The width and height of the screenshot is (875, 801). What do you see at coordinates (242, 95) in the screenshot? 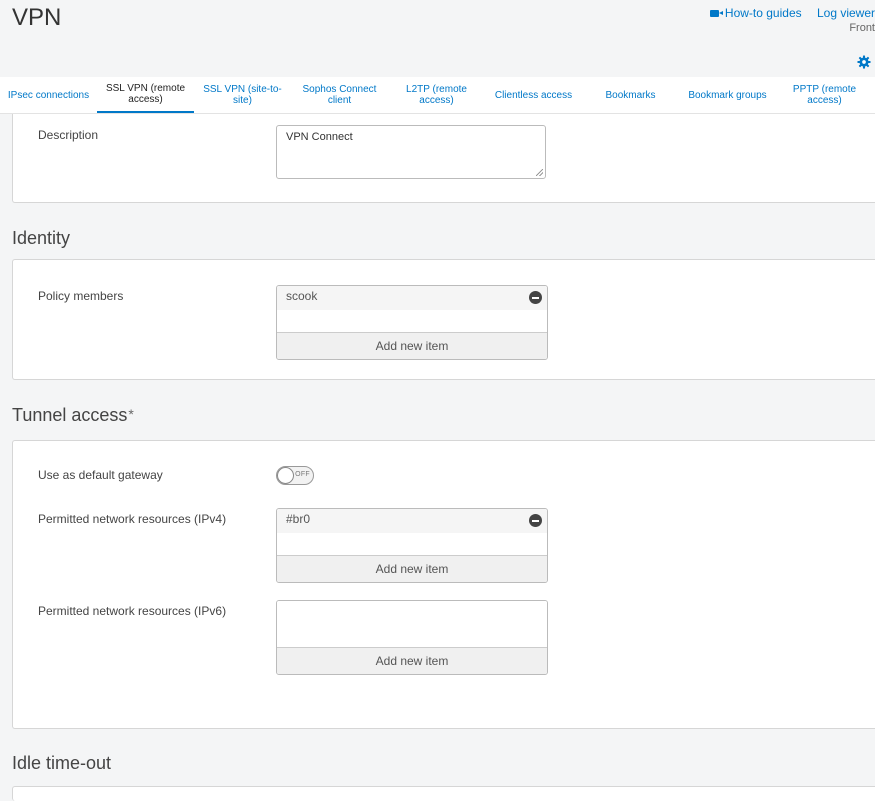
I see `tab-ssl-vpn-site-to-site: SSL VPN (site-to-site)` at bounding box center [242, 95].